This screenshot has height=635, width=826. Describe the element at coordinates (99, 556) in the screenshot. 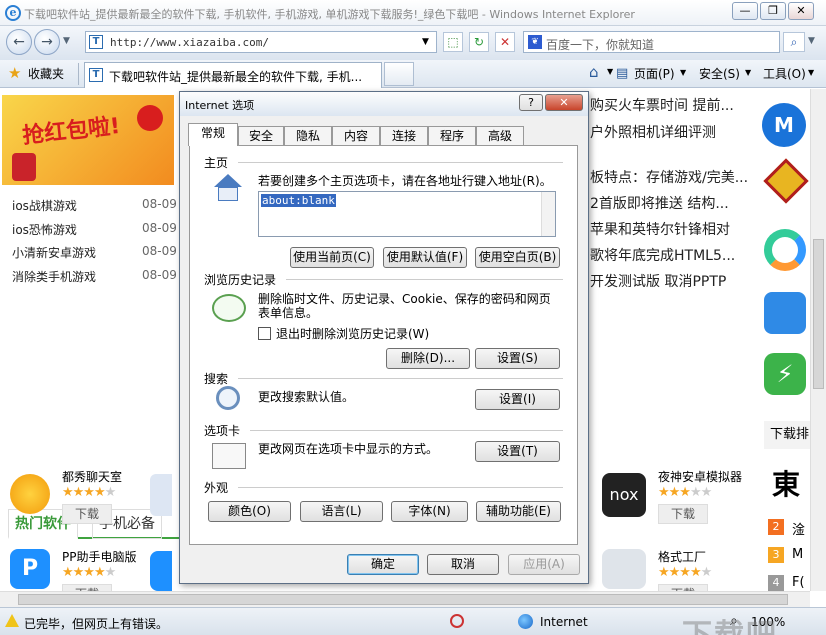

I see `app-name: PP助手电脑版` at that location.